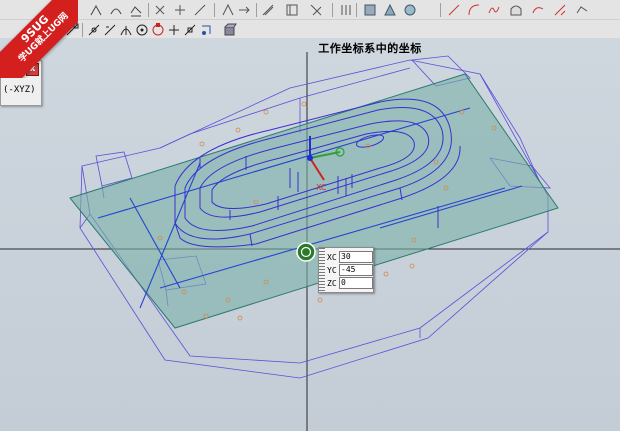 The image size is (620, 431). What do you see at coordinates (332, 270) in the screenshot?
I see `yc-label: YC` at bounding box center [332, 270].